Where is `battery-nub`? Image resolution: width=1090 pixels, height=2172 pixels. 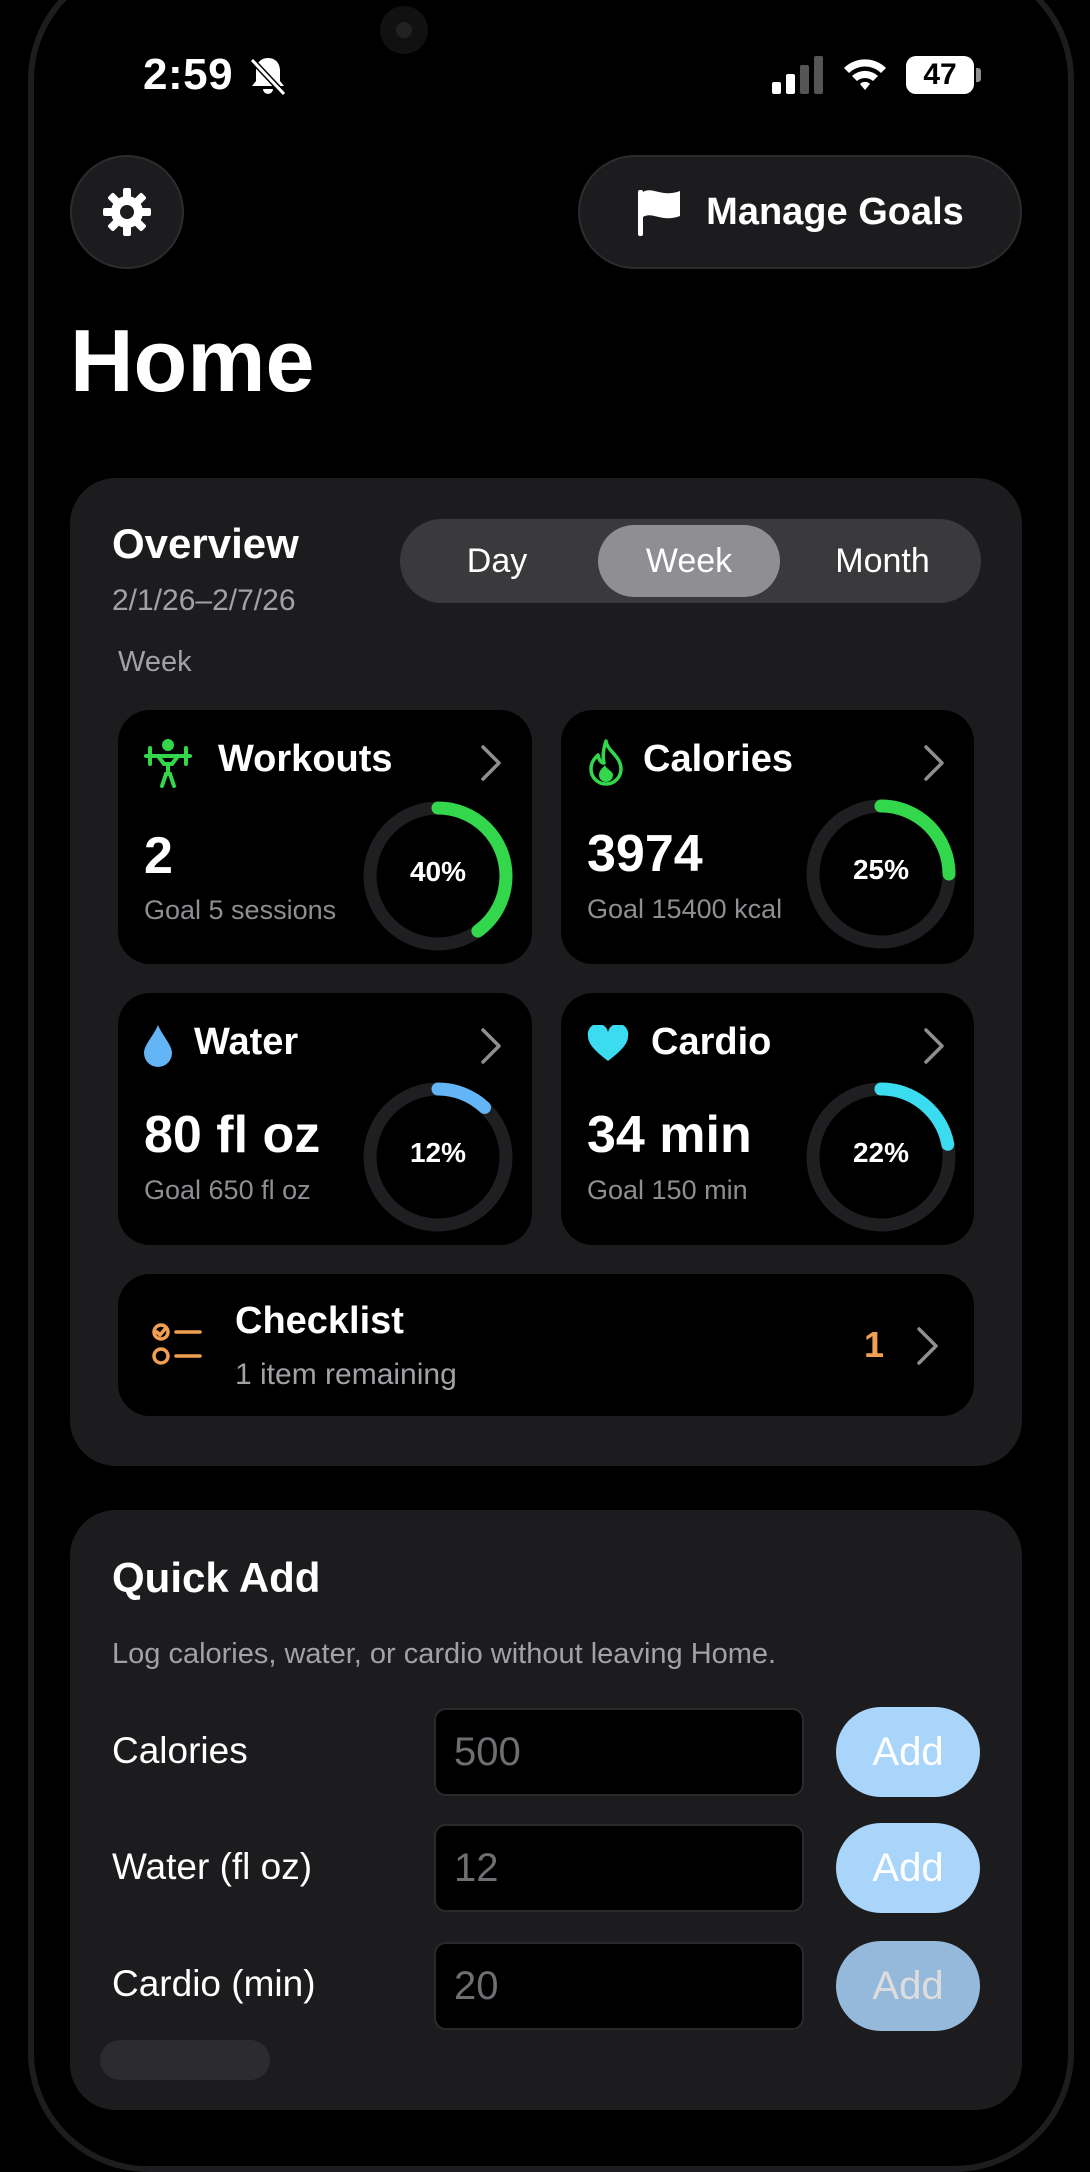
battery-nub is located at coordinates (978, 75).